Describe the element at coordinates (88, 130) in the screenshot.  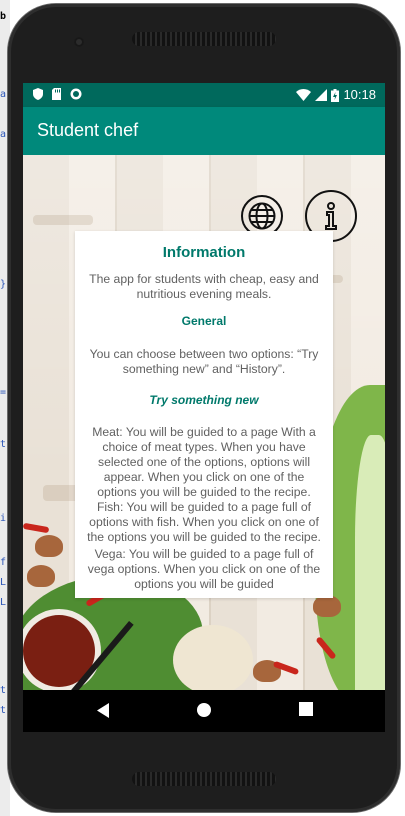
I see `app-title: Student chef` at that location.